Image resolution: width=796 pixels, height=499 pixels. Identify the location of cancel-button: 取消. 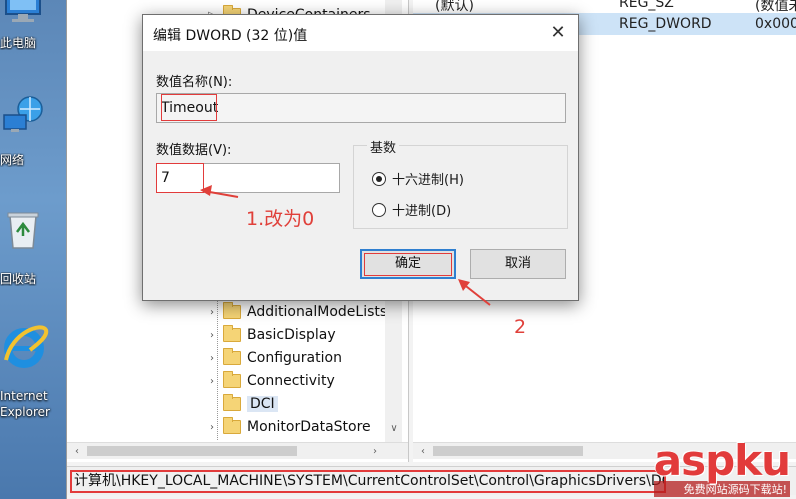
(518, 264).